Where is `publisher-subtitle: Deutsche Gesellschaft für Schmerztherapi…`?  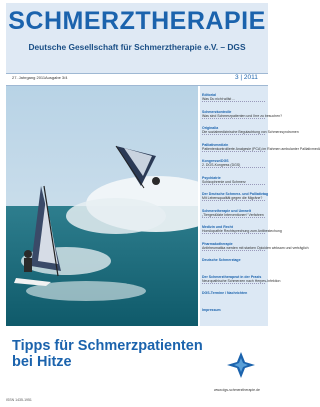
publisher-subtitle: Deutsche Gesellschaft für Schmerztherapi… is located at coordinates (137, 47).